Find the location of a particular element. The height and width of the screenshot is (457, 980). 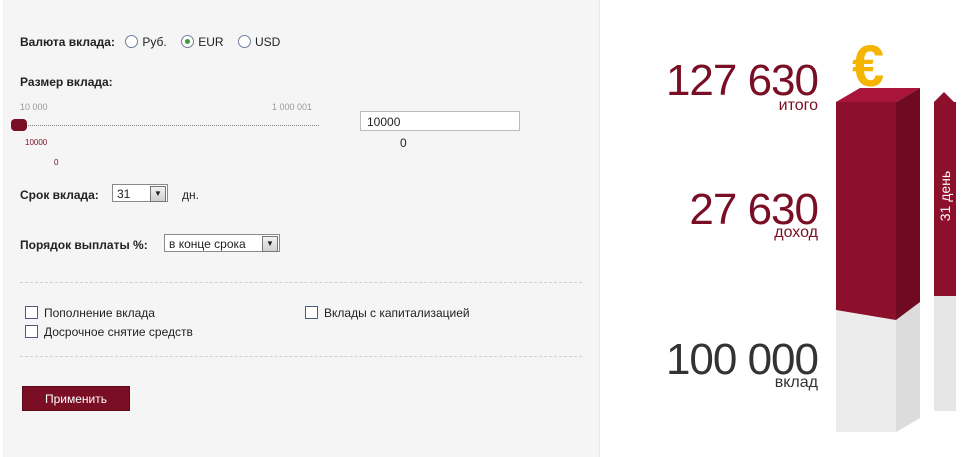

apply-button: Применить is located at coordinates (76, 398).